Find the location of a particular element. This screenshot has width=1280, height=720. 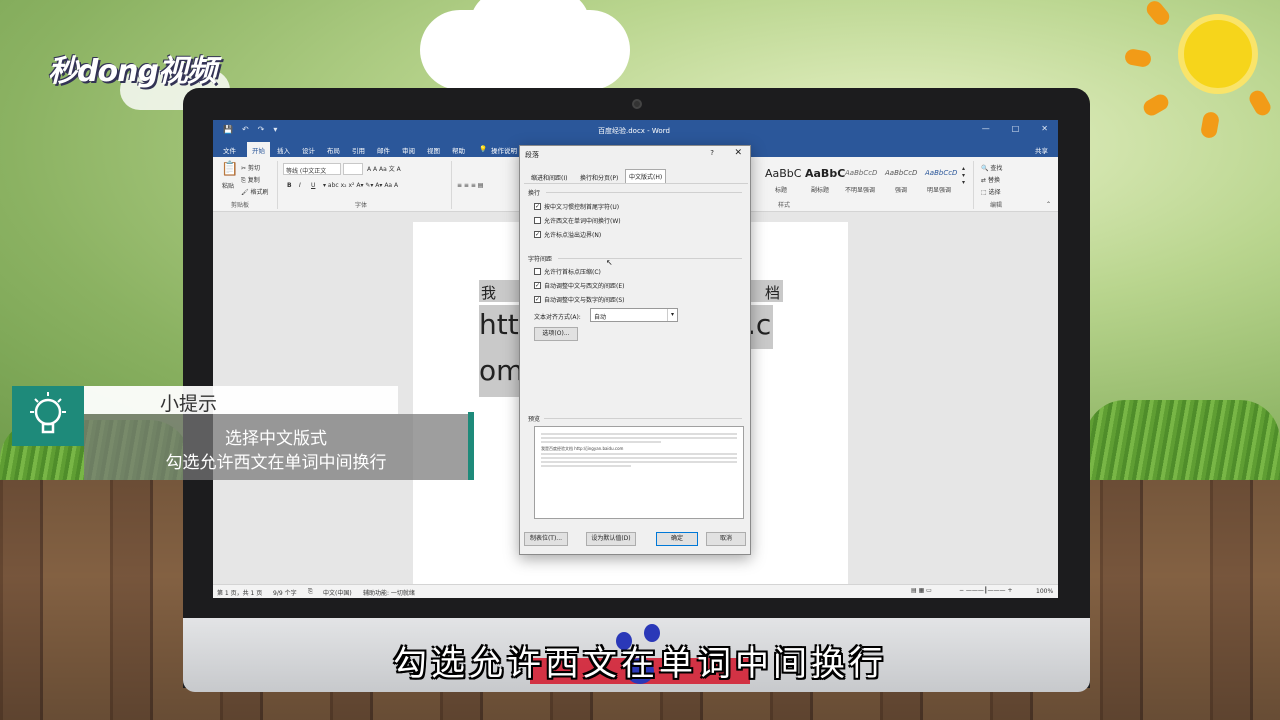

tab-line-page-breaks: 换行和分页(P) is located at coordinates (599, 177).